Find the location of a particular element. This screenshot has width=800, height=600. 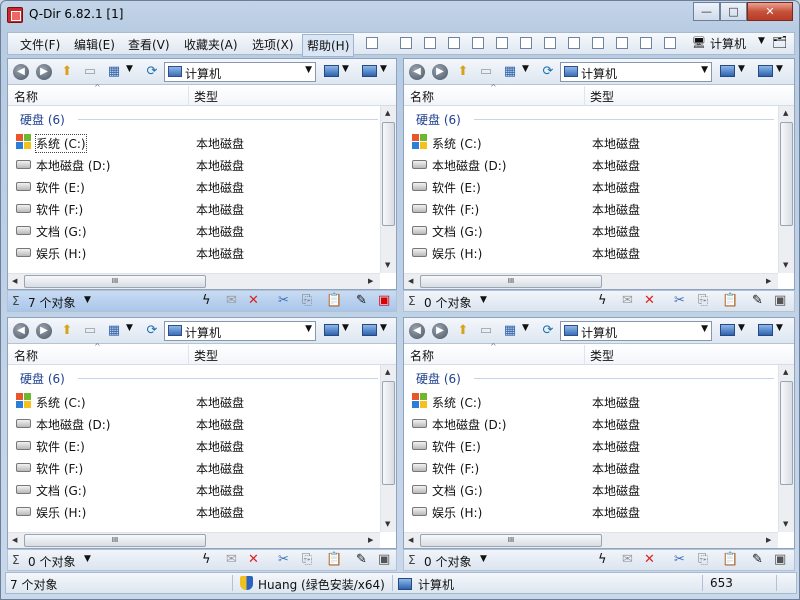

cut-icon: ✂ is located at coordinates (283, 560).